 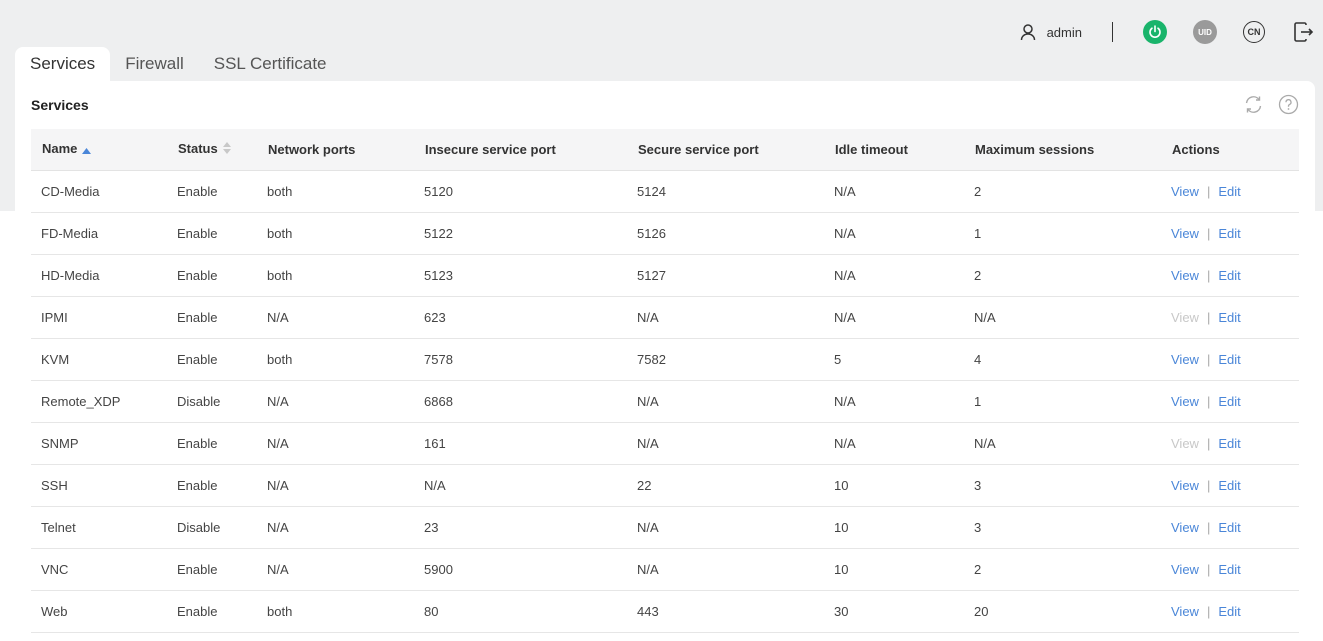 I want to click on cell-idle-timeout: 5, so click(x=894, y=359).